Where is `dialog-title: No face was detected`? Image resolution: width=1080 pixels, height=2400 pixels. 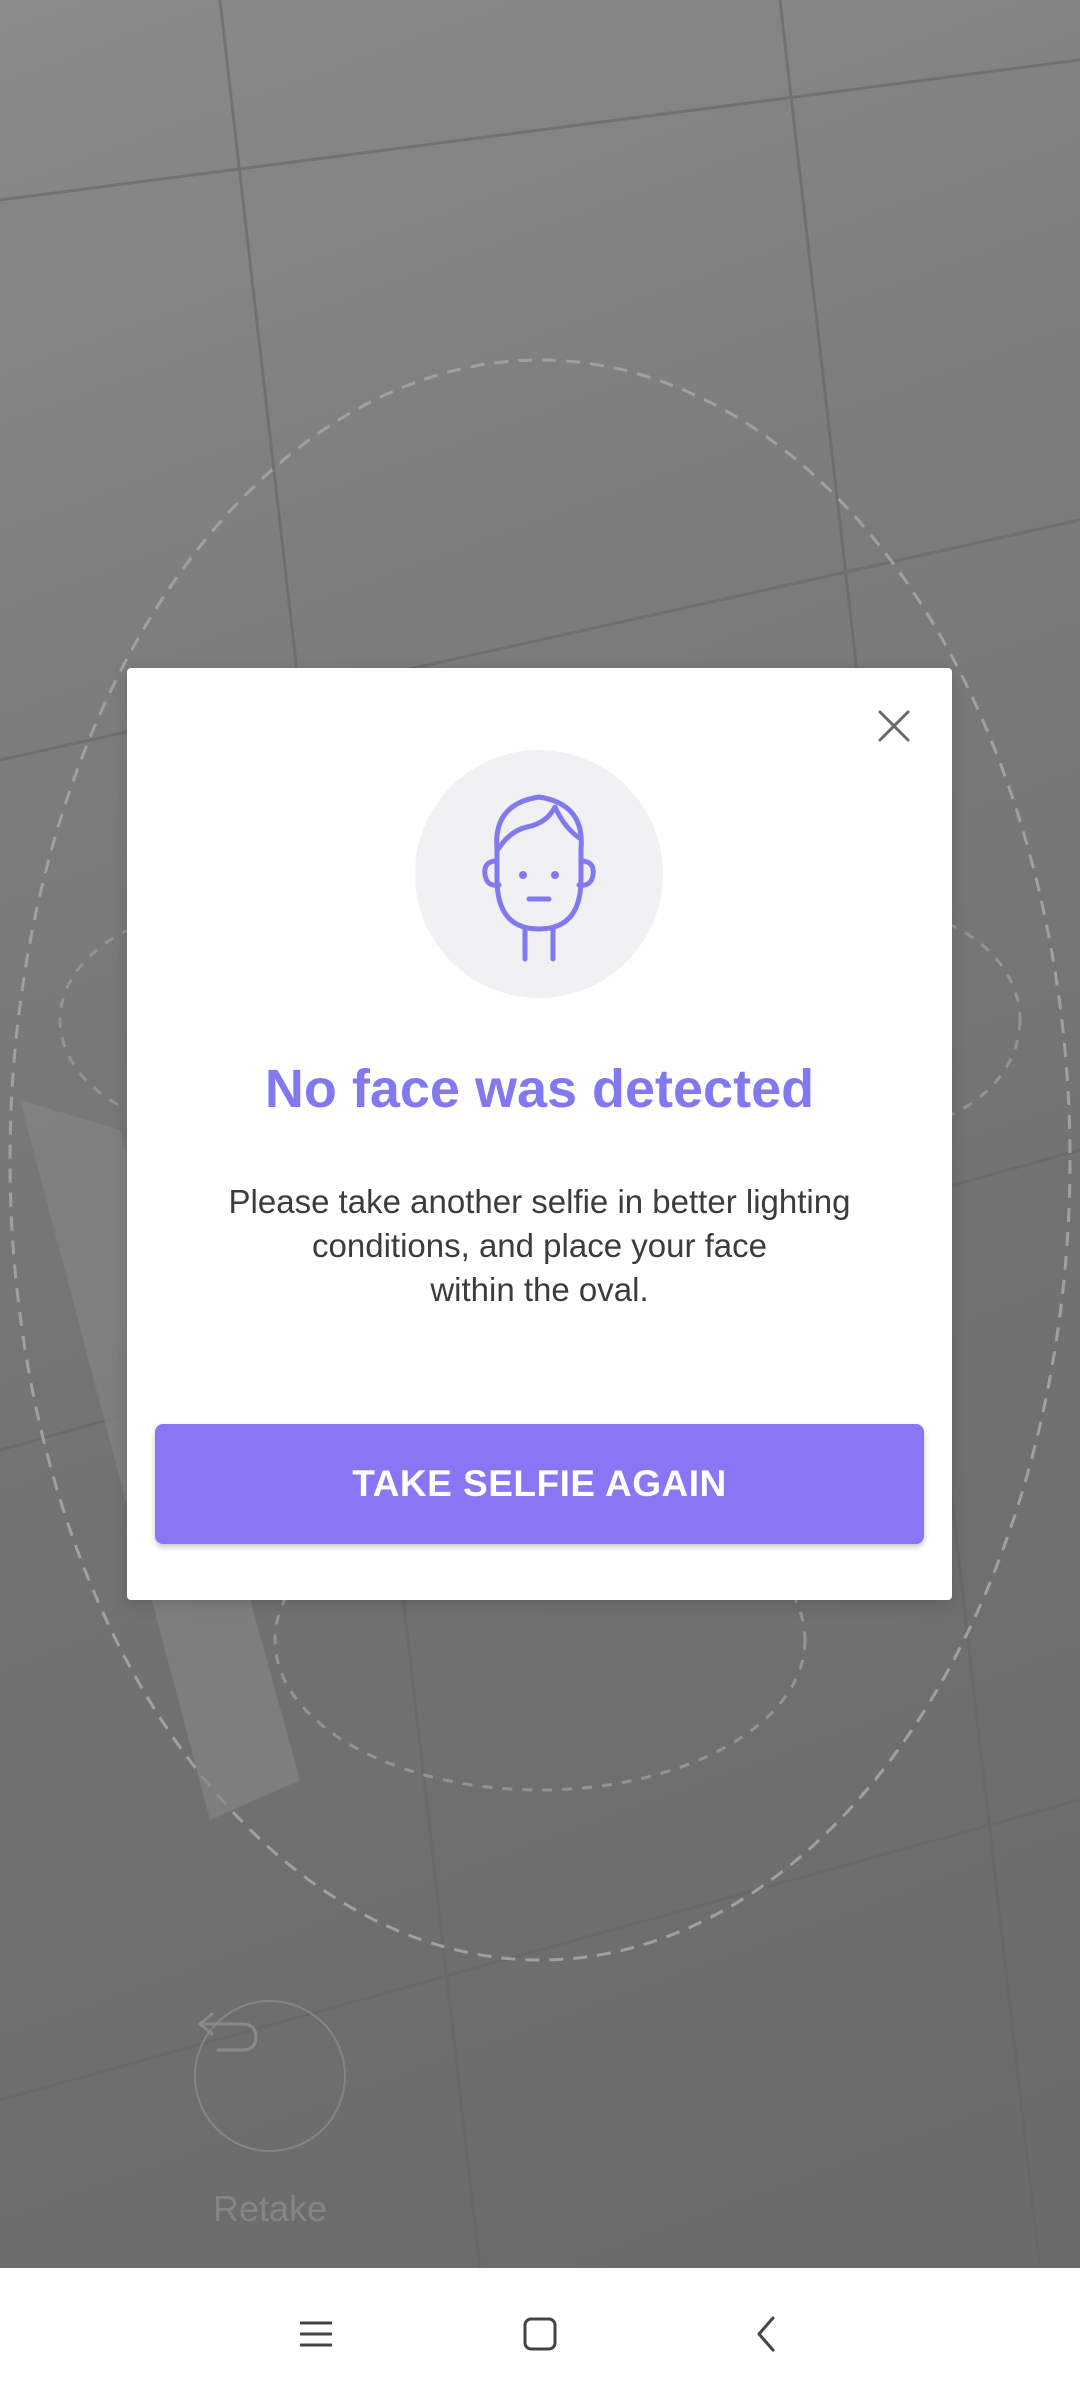
dialog-title: No face was detected is located at coordinates (539, 1089).